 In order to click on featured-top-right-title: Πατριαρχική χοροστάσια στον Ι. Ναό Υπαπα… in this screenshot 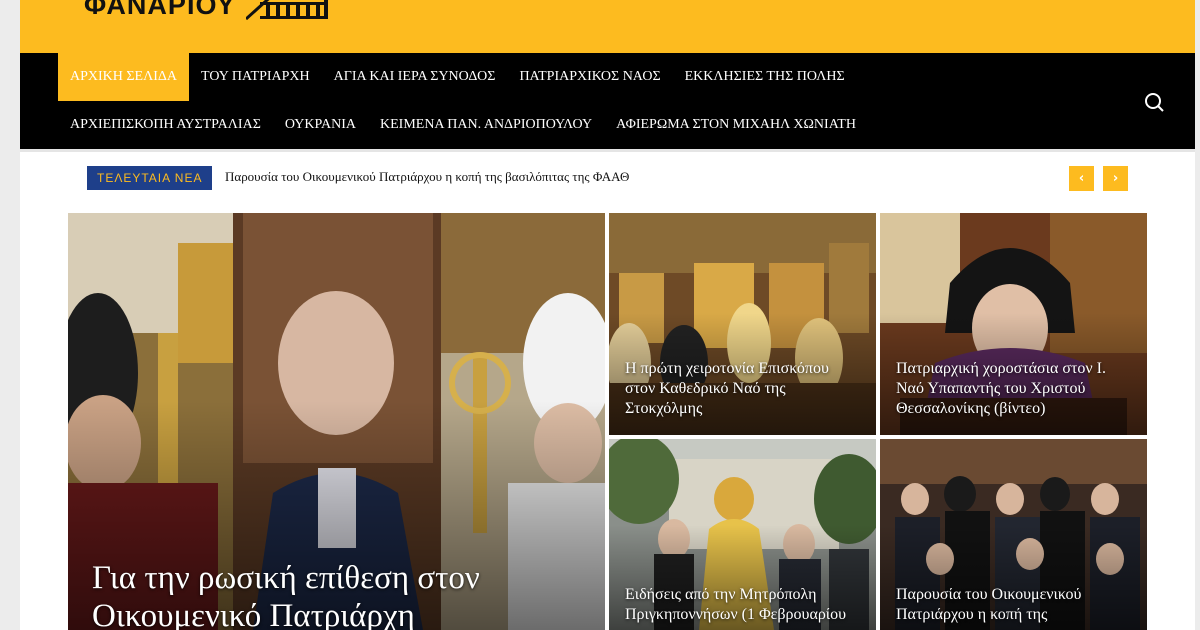, I will do `click(1014, 389)`.